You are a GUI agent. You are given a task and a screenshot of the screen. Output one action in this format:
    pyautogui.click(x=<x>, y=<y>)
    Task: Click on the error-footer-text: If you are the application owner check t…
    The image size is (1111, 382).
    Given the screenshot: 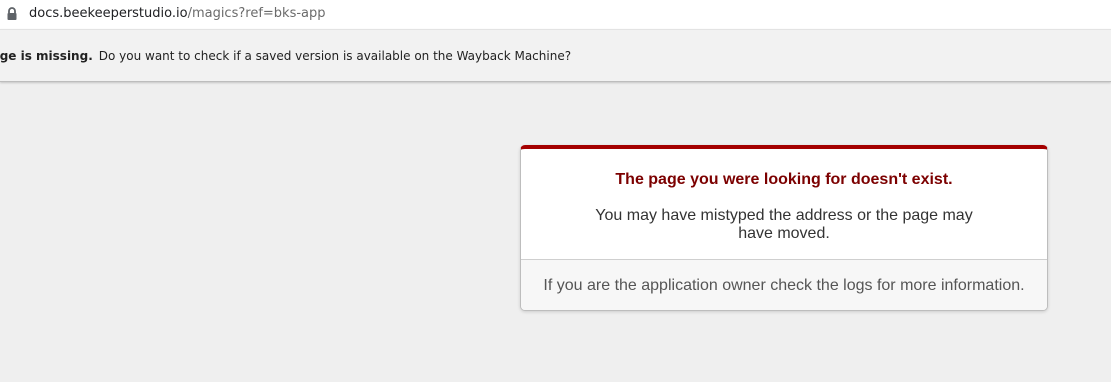 What is the action you would take?
    pyautogui.click(x=784, y=285)
    